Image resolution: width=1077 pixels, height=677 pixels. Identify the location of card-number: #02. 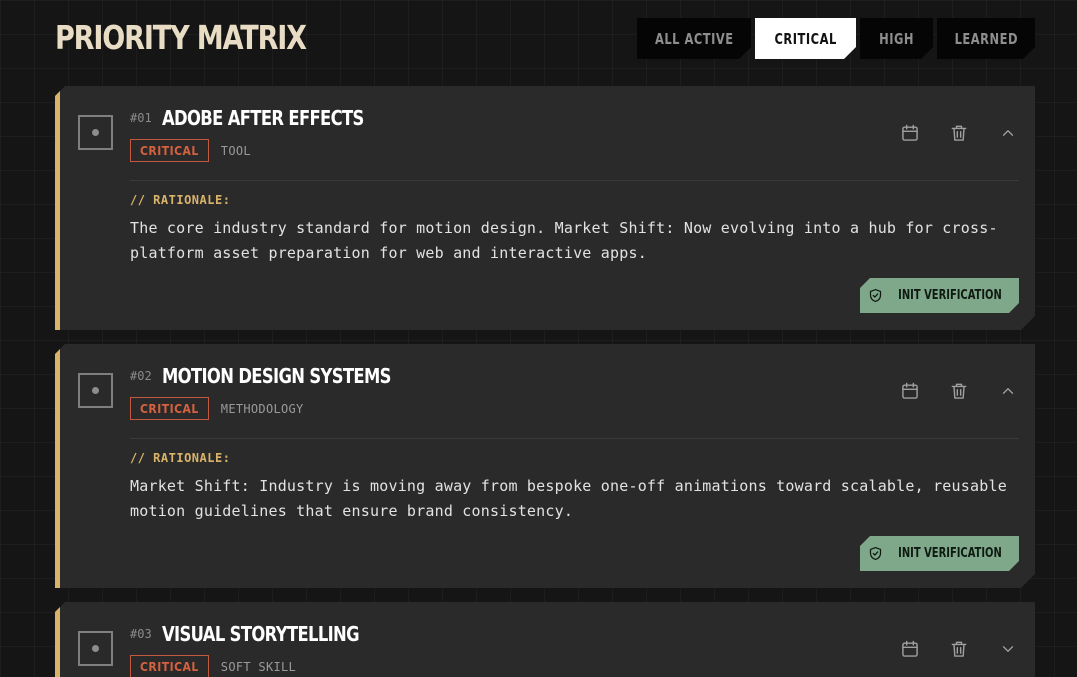
(141, 376).